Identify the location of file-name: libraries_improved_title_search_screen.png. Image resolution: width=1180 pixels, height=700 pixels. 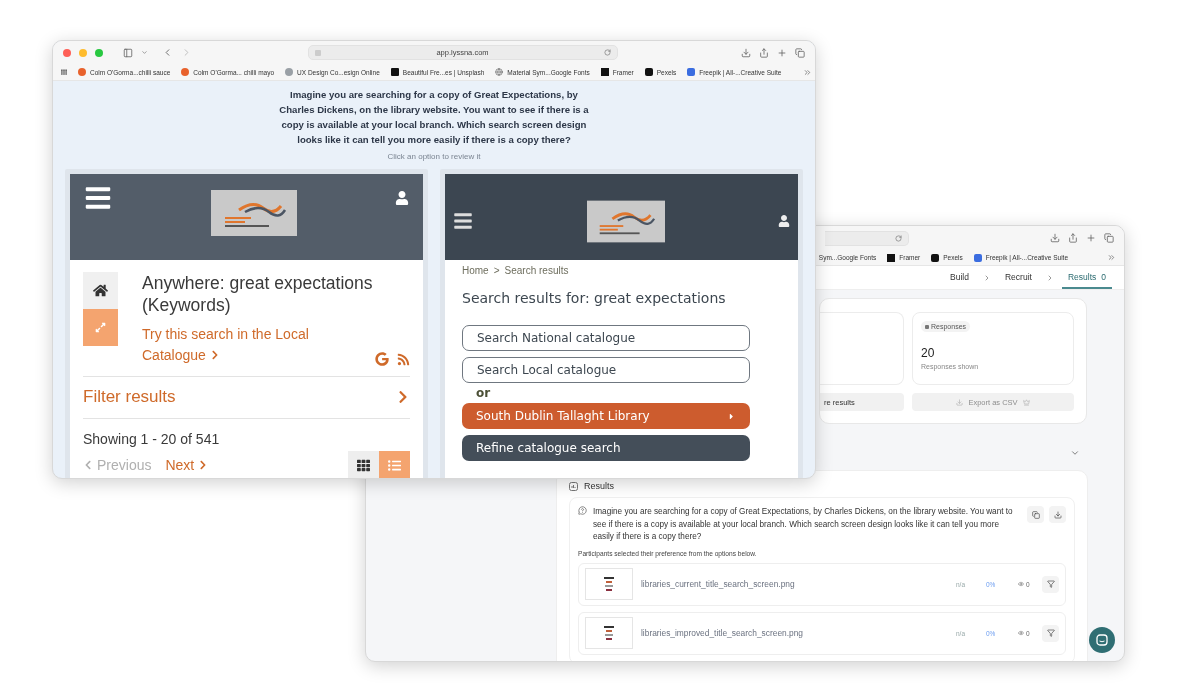
(722, 633).